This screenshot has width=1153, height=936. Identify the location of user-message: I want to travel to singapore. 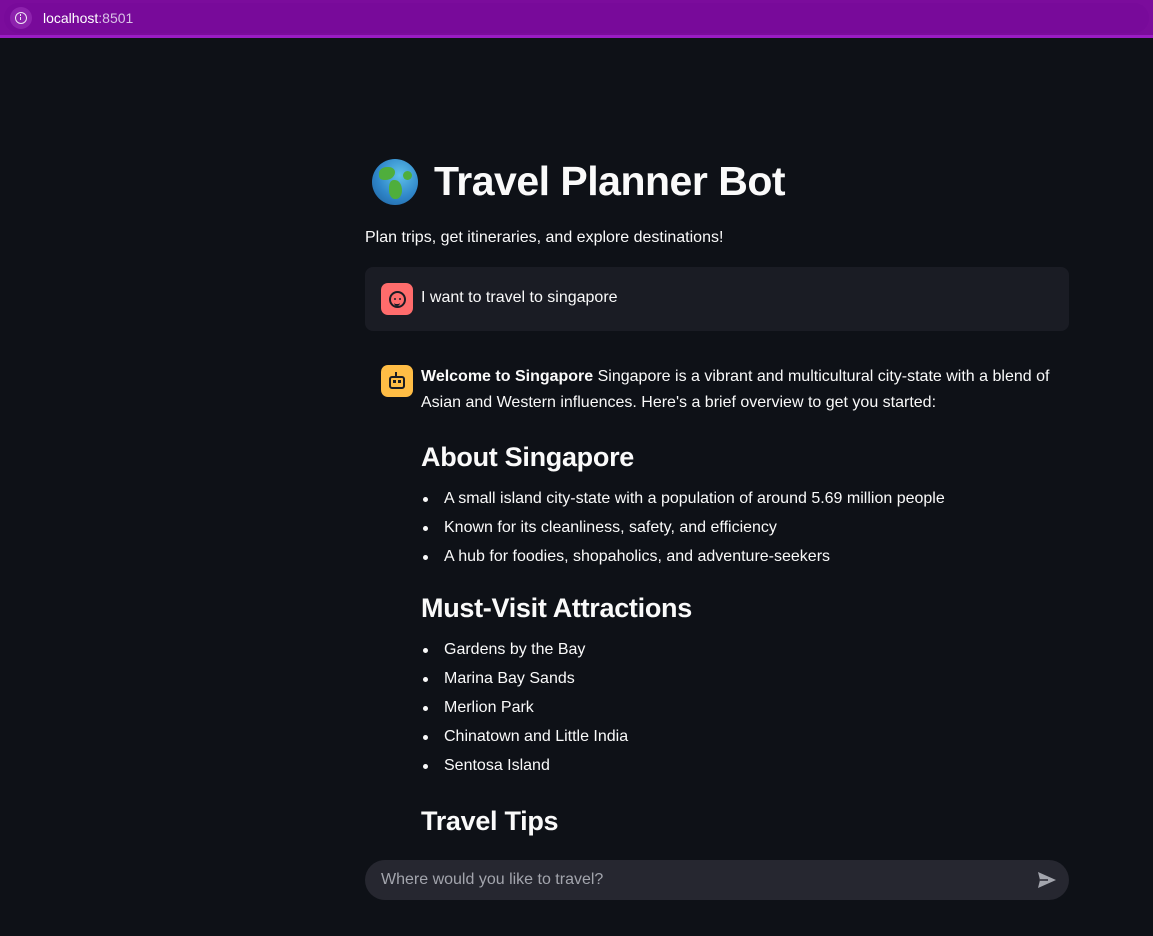
(717, 299).